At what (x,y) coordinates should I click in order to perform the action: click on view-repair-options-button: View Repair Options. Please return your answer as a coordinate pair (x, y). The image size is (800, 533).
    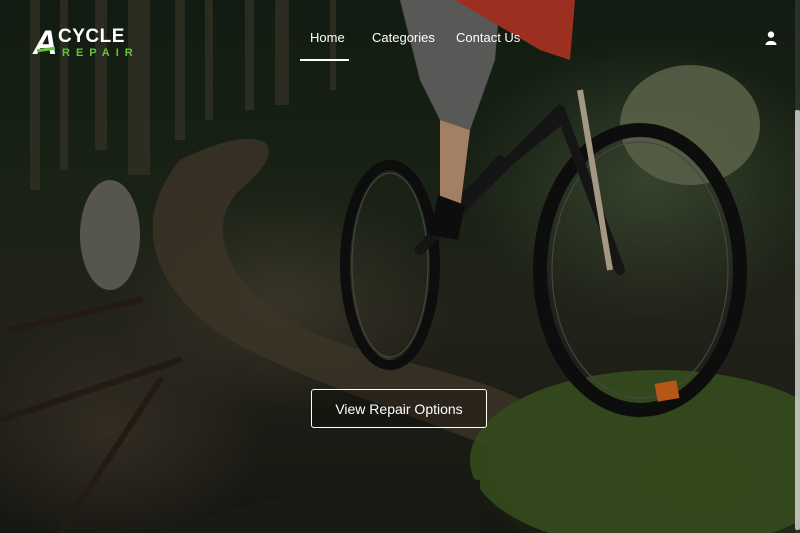
    Looking at the image, I should click on (399, 408).